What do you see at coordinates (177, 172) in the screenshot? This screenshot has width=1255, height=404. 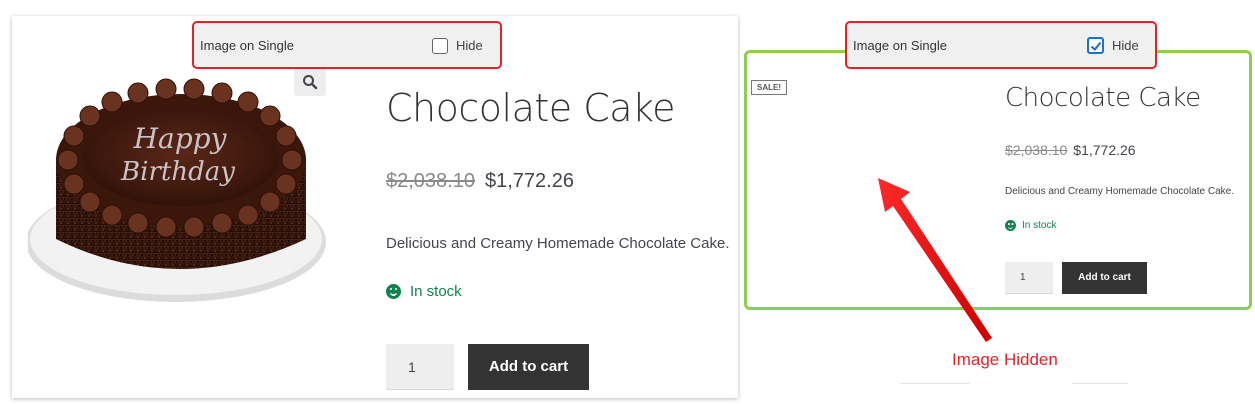 I see `svg-text: Birthday` at bounding box center [177, 172].